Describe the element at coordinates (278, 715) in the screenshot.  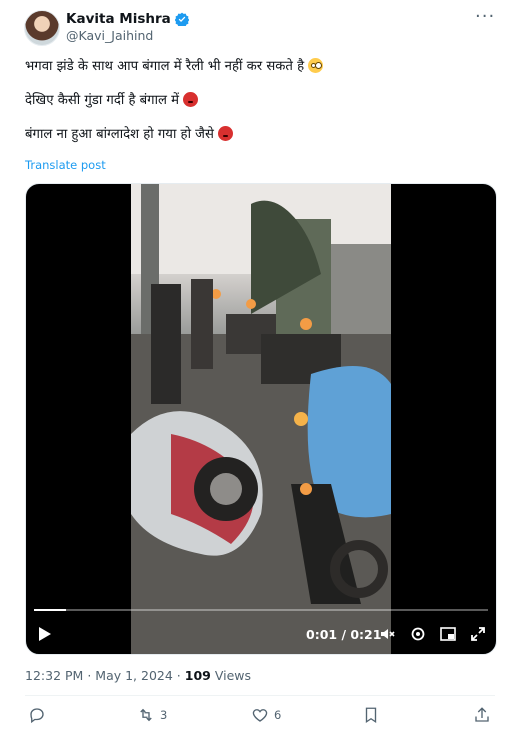
I see `like-count: 6` at that location.